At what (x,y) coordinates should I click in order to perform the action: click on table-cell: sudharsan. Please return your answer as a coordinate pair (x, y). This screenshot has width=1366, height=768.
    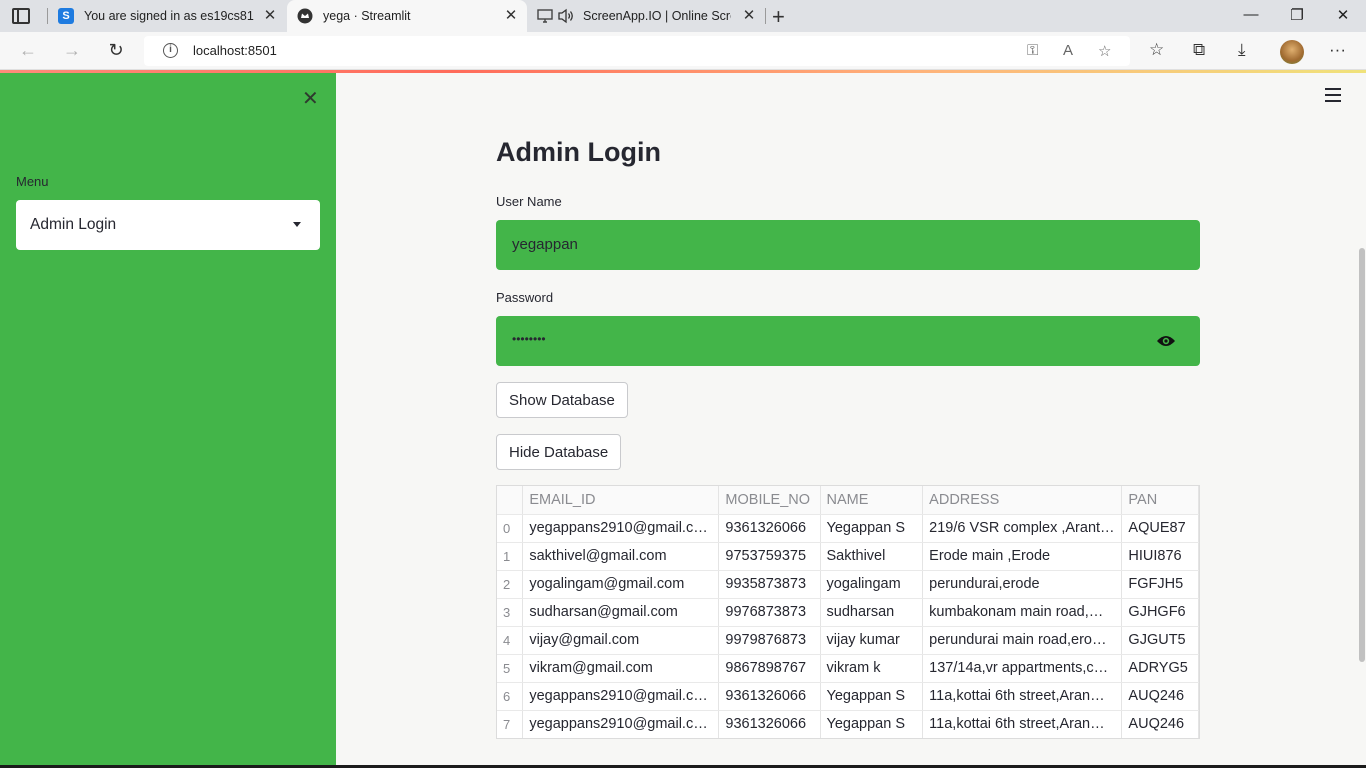
    Looking at the image, I should click on (872, 612).